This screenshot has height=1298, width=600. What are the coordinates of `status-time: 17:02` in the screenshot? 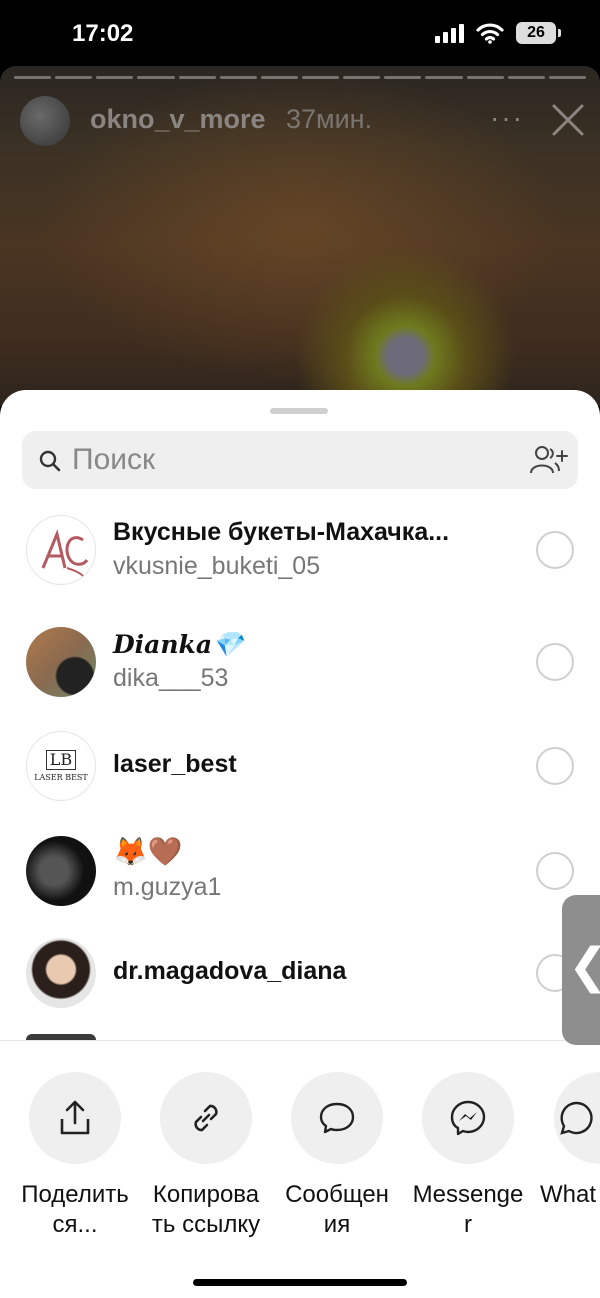 It's located at (103, 33).